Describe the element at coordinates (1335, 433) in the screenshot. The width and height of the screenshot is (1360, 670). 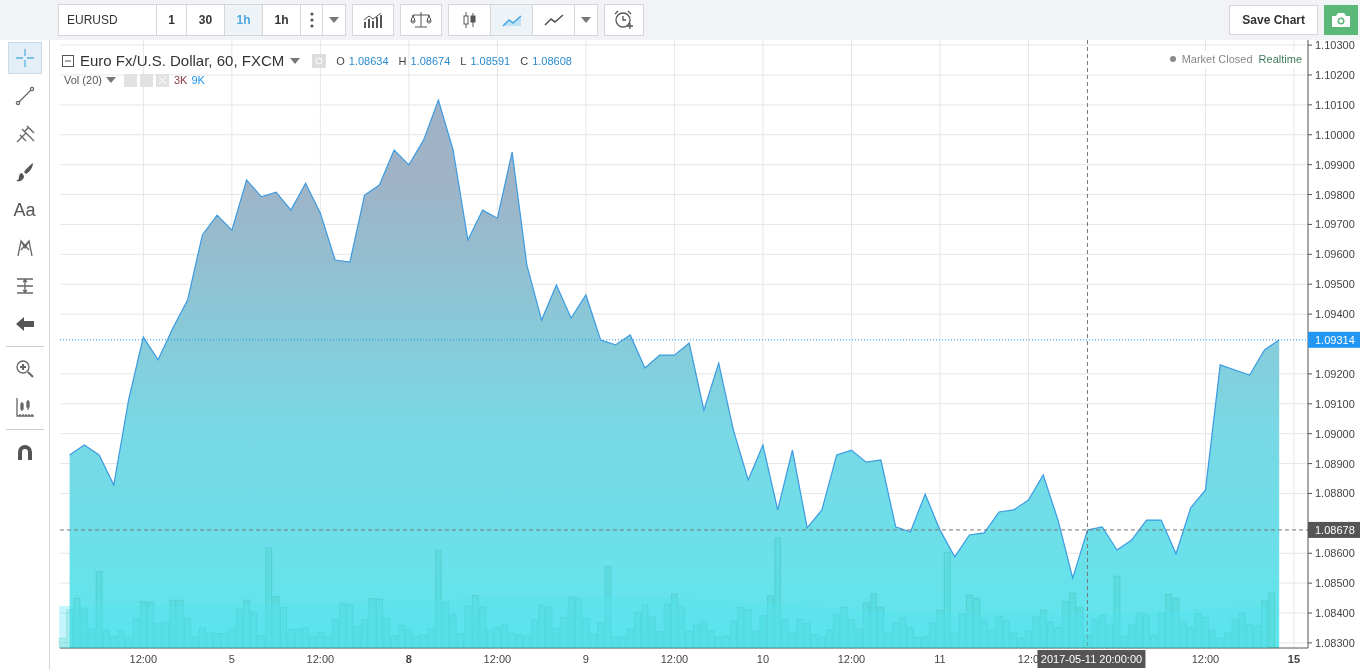
I see `price-axis-label: 1.09000` at that location.